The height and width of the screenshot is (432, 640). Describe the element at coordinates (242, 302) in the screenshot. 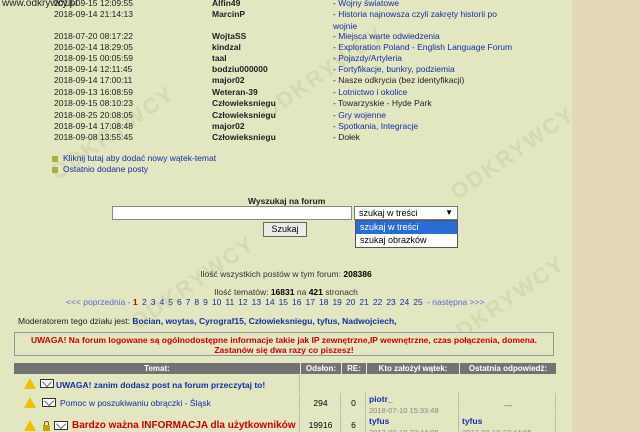

I see `page-link: 12` at that location.